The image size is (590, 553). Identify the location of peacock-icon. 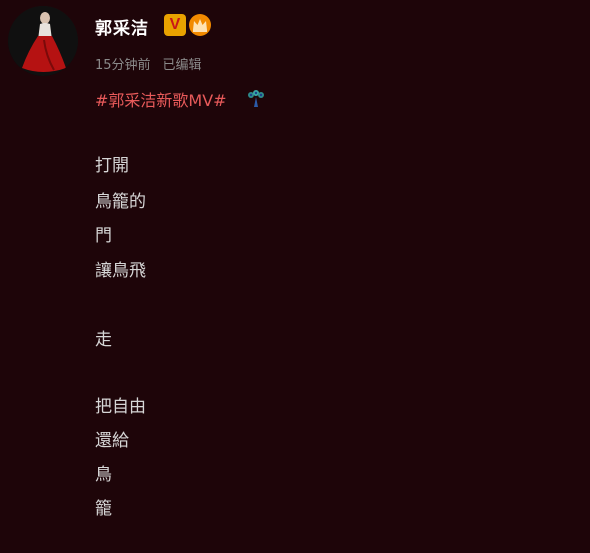
(255, 98).